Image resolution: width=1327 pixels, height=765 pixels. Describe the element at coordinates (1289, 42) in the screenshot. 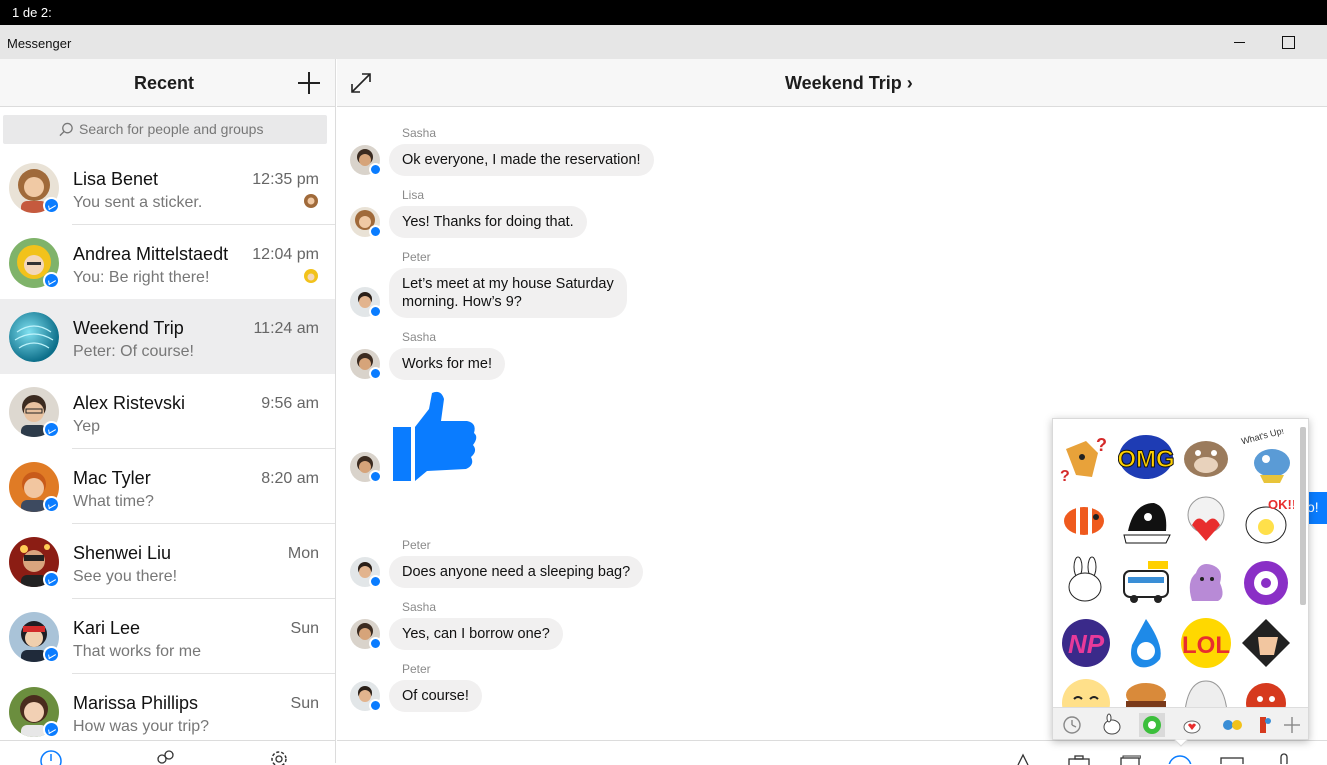

I see `maximize-button` at that location.